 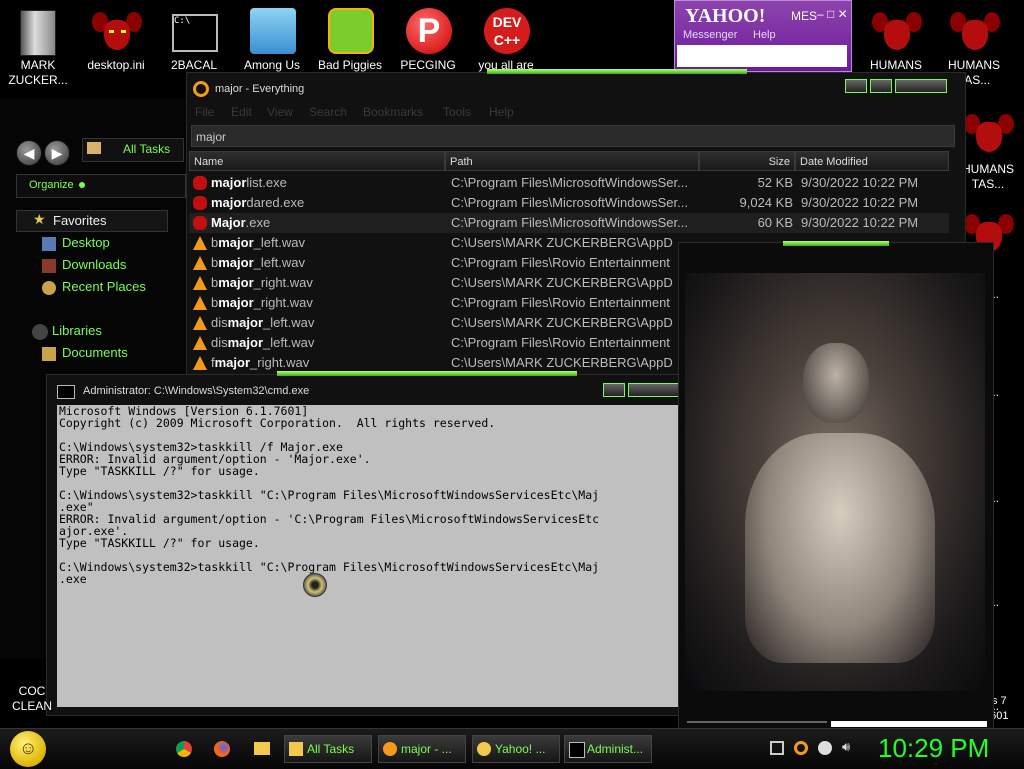 What do you see at coordinates (804, 16) in the screenshot?
I see `yahoo-title-suffix: MES` at bounding box center [804, 16].